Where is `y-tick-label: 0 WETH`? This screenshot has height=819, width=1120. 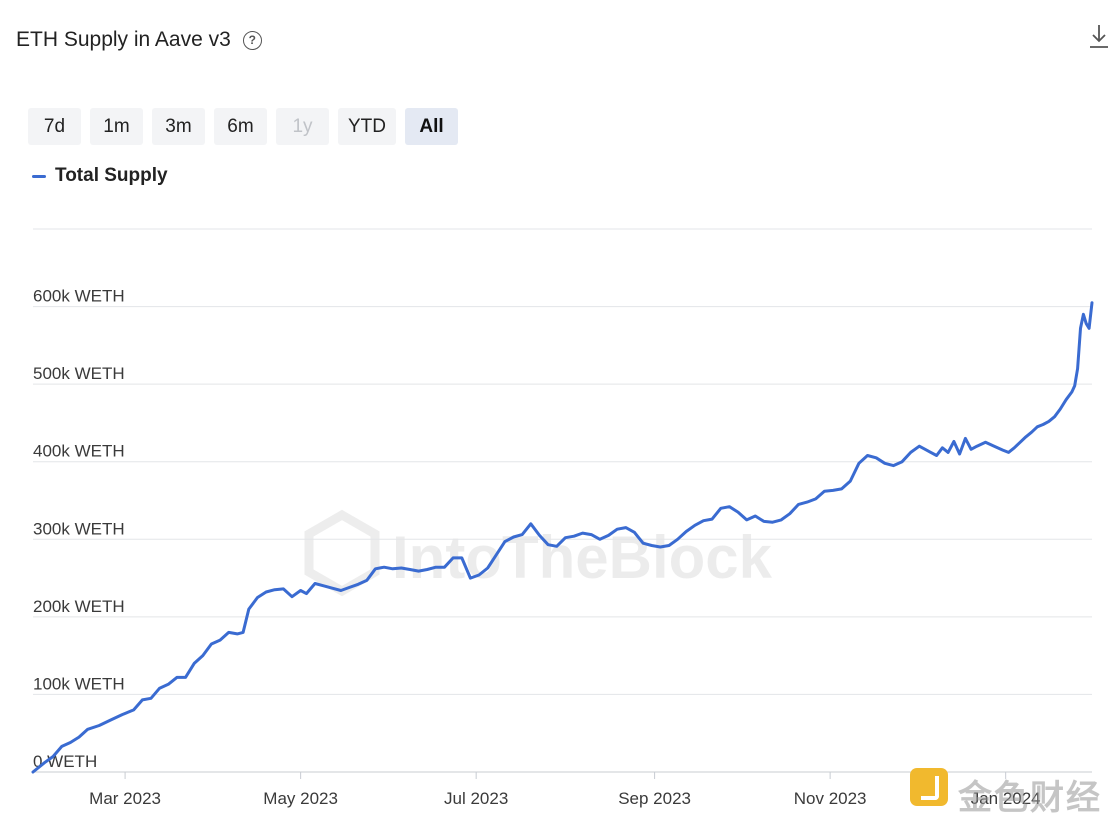 y-tick-label: 0 WETH is located at coordinates (65, 761).